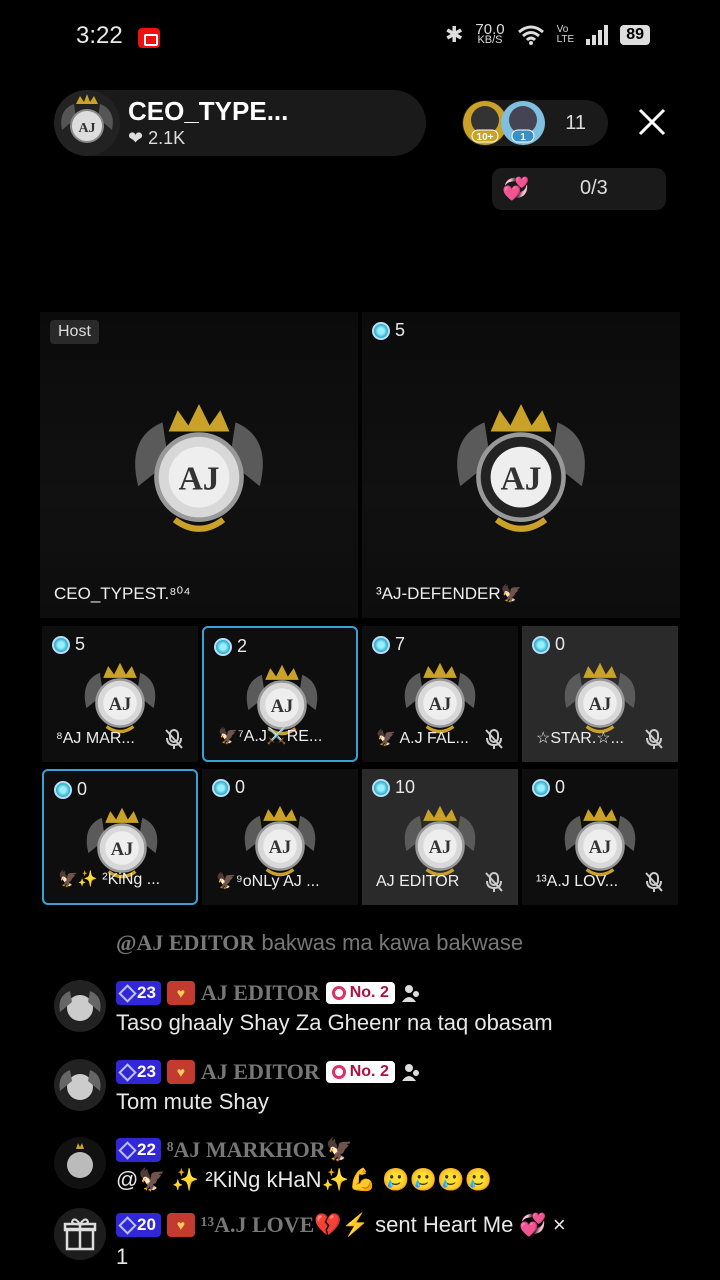 The width and height of the screenshot is (720, 1280). Describe the element at coordinates (470, 1224) in the screenshot. I see `chat-text: sent Heart Me 💞 ×` at that location.